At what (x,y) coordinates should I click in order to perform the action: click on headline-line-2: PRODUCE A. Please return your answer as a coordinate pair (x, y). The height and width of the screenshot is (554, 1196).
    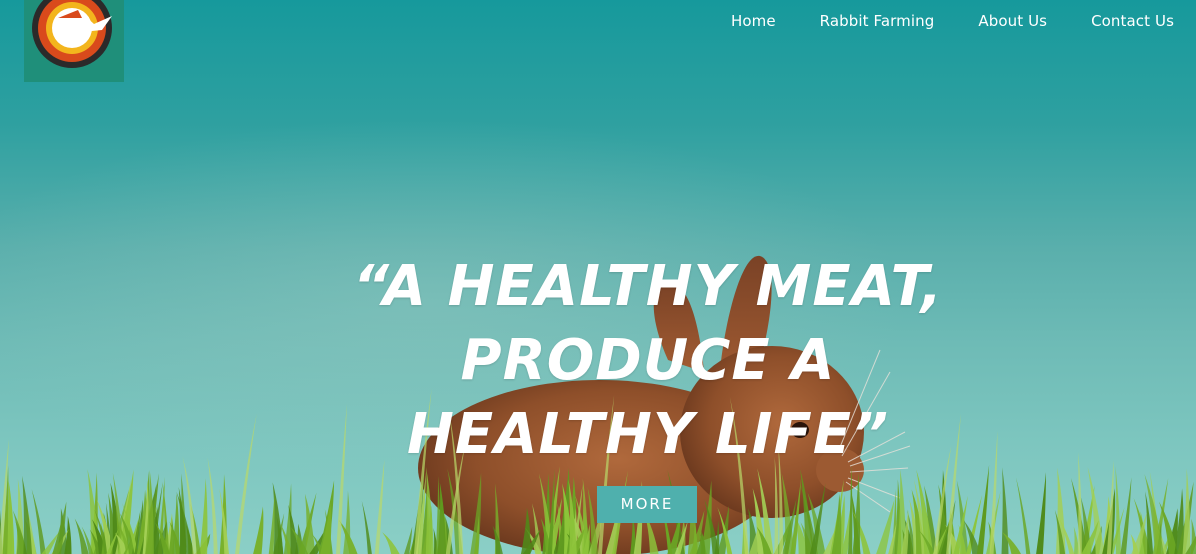
    Looking at the image, I should click on (648, 360).